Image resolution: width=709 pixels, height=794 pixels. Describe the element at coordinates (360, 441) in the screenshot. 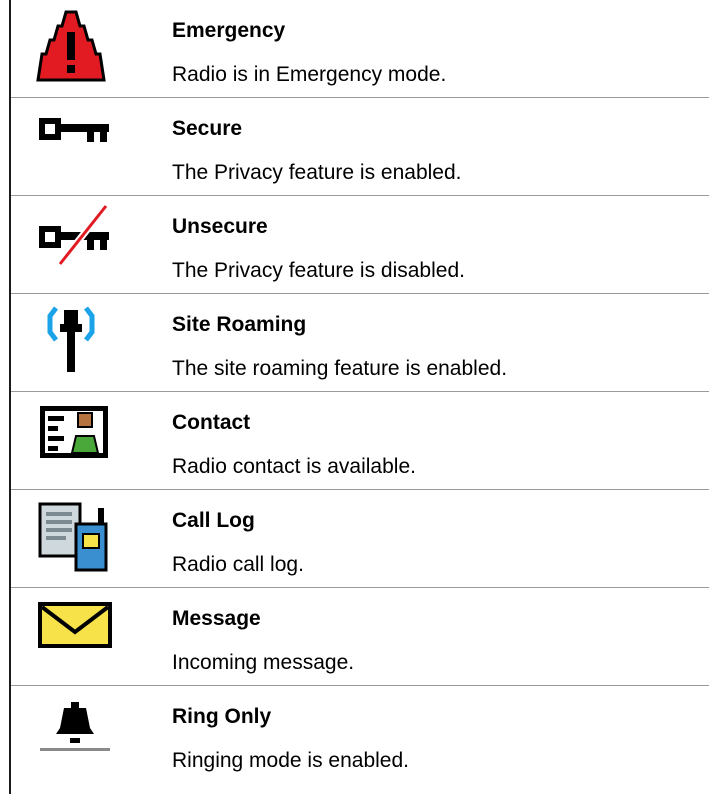

I see `legend-row-contact: Contact Radio contact is available.` at that location.